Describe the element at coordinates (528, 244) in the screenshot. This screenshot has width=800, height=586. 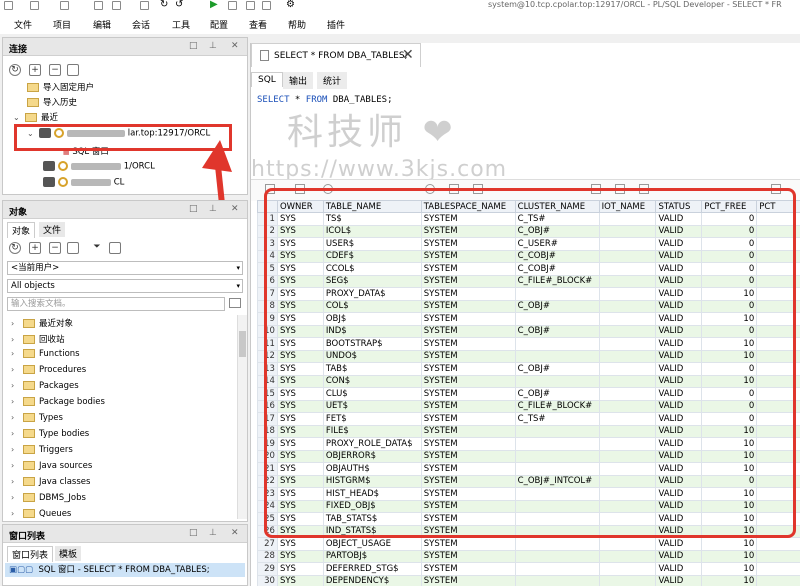
I see `table-row: 3 SYS USER$ SYSTEM C_USER# VALID 0` at that location.